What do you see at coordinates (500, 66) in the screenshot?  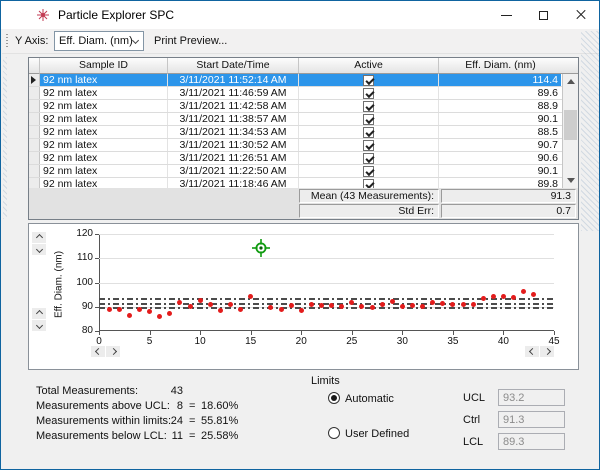 I see `column-header-eff-diam: Eff. Diam. (nm)` at bounding box center [500, 66].